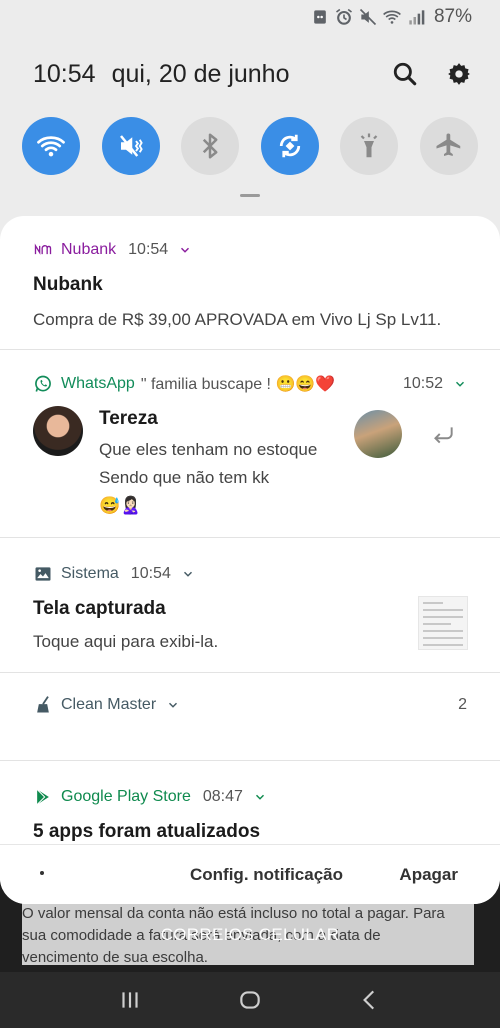 The height and width of the screenshot is (1028, 500). Describe the element at coordinates (89, 249) in the screenshot. I see `app-name: Nubank` at that location.